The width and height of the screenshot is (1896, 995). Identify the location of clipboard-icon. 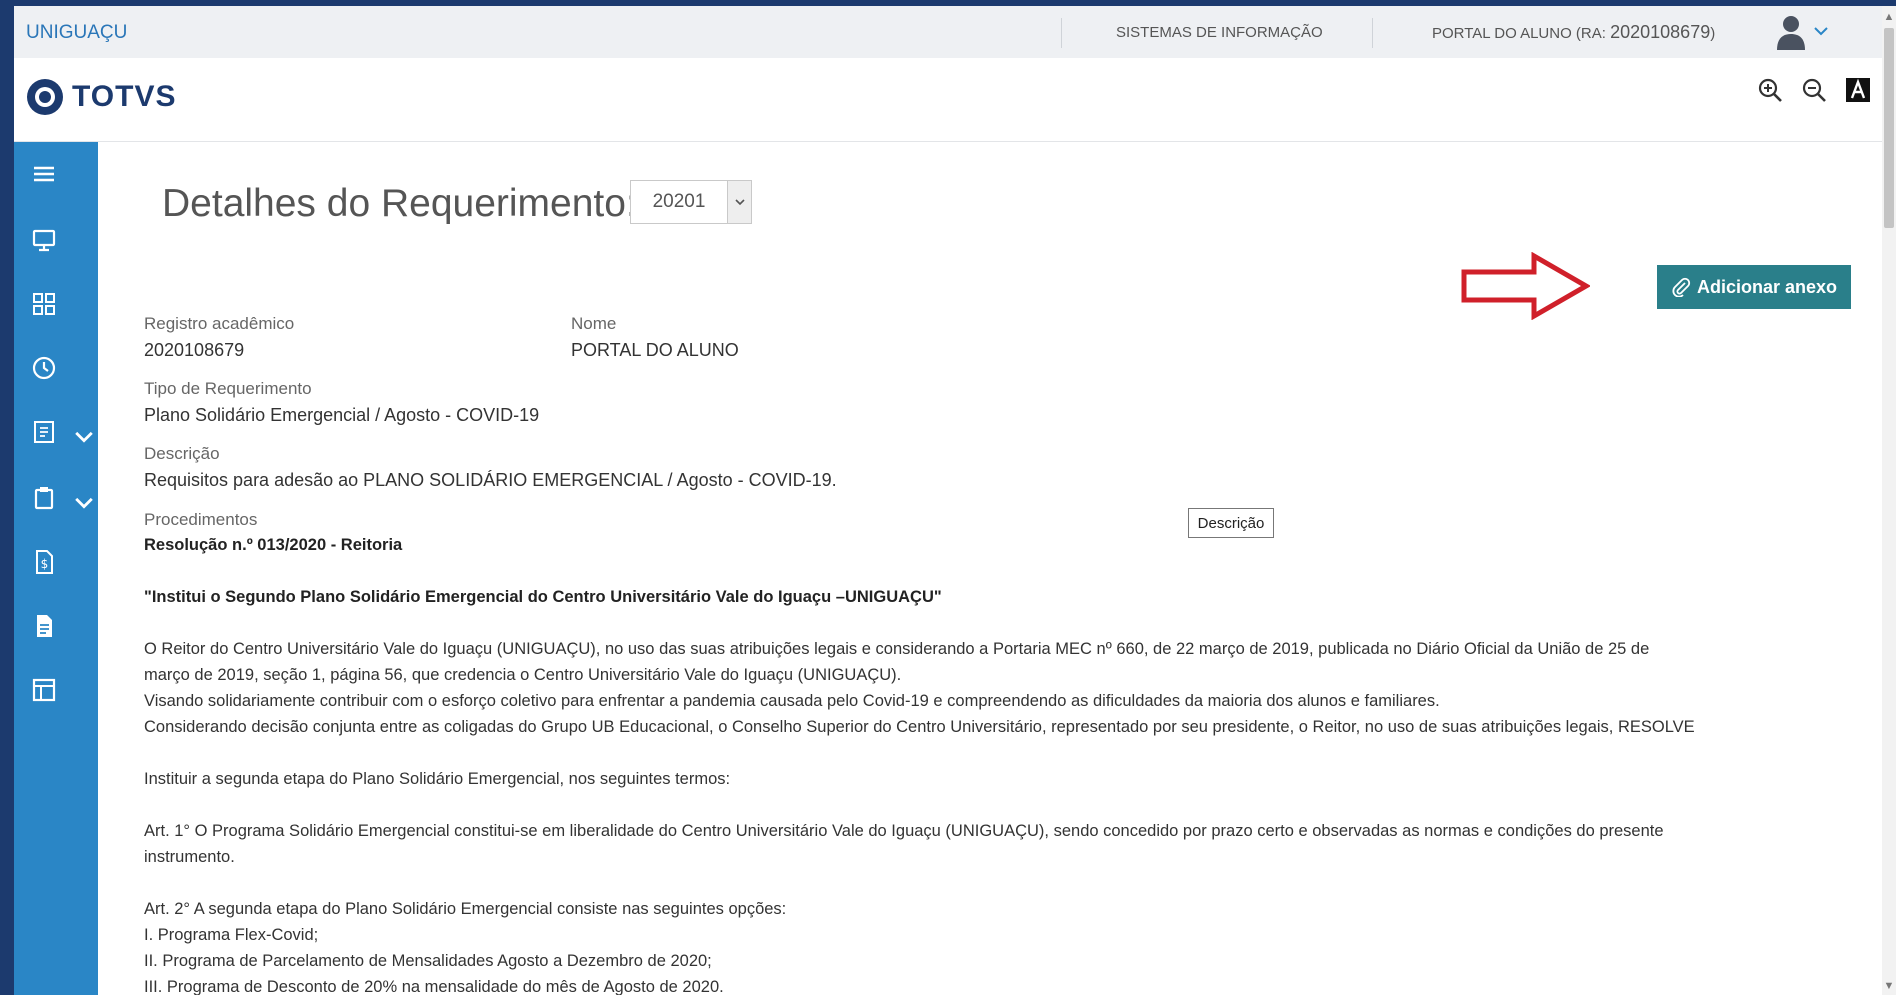
(44, 498).